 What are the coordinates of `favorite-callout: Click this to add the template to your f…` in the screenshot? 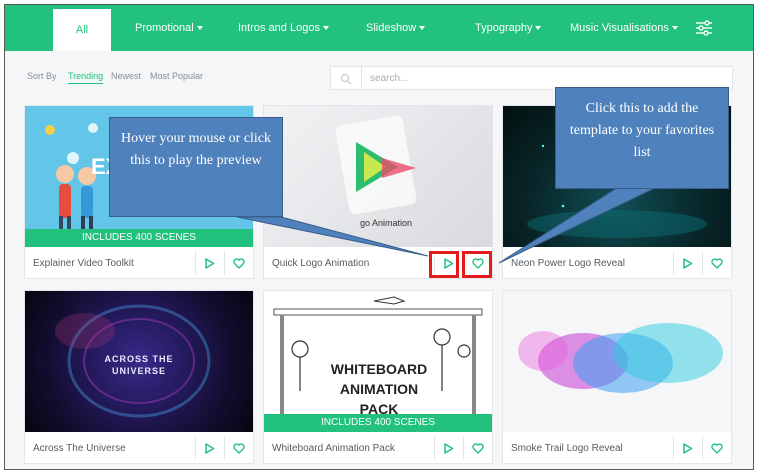 It's located at (642, 138).